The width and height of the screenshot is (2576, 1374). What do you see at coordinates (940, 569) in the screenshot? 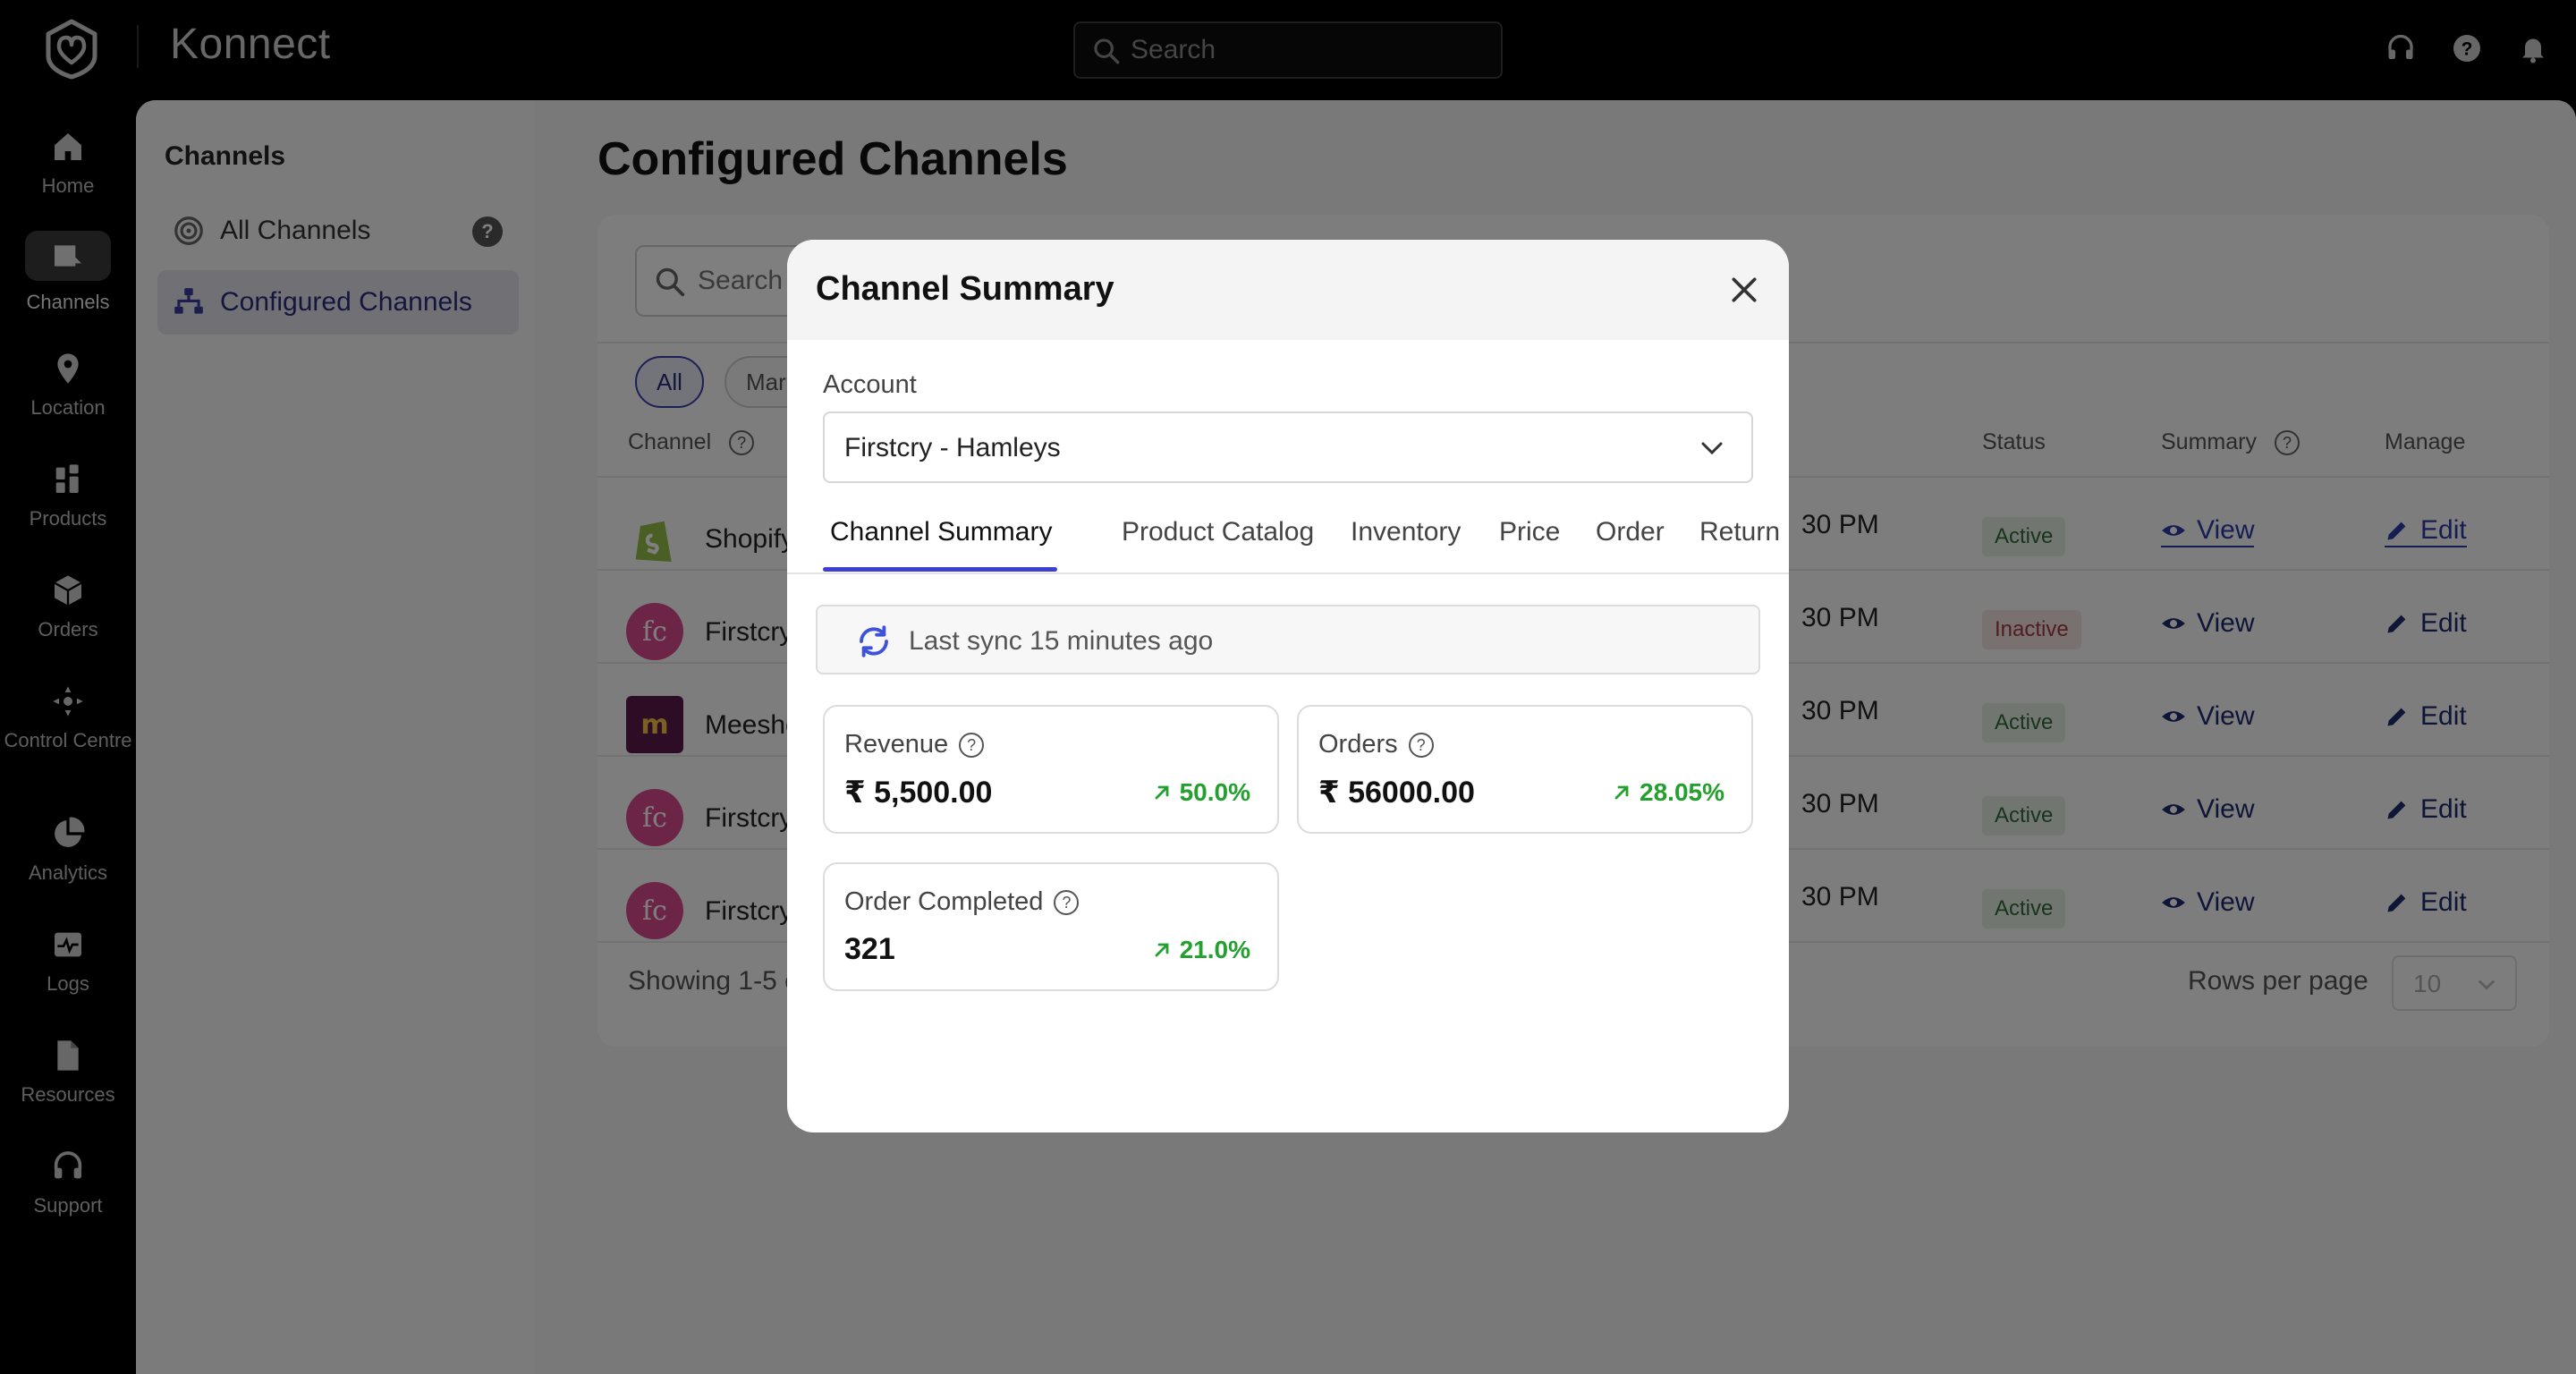
I see `active-tab-indicator` at bounding box center [940, 569].